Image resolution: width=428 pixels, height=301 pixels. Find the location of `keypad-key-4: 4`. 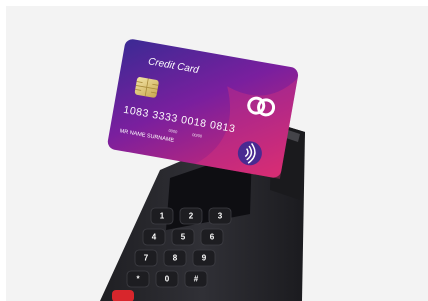

keypad-key-4: 4 is located at coordinates (154, 237).